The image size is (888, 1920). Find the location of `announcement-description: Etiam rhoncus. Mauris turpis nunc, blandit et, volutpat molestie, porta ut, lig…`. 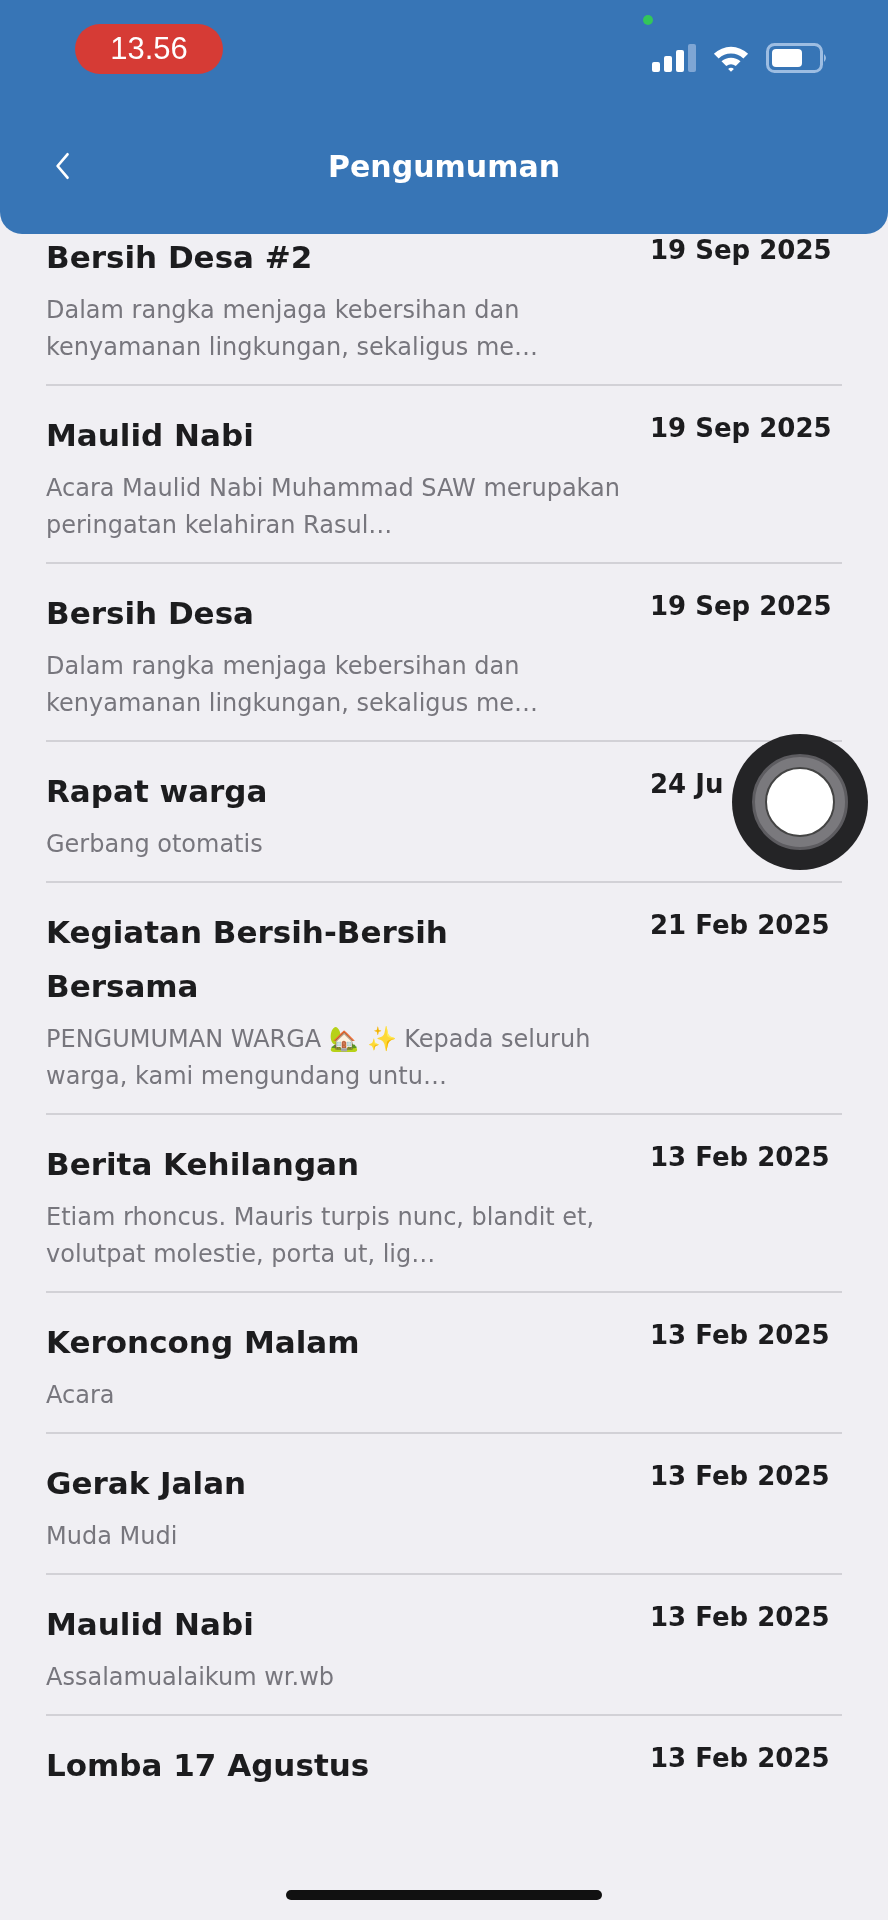

announcement-description: Etiam rhoncus. Mauris turpis nunc, blandit et, volutpat molestie, porta ut, lig… is located at coordinates (321, 1236).